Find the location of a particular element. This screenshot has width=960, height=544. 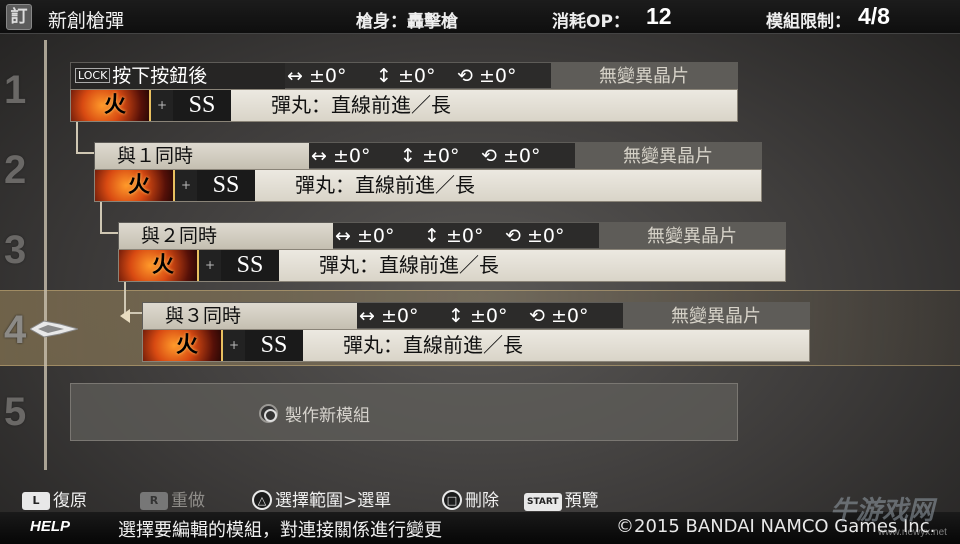

selection-cursor-icon is located at coordinates (54, 329).